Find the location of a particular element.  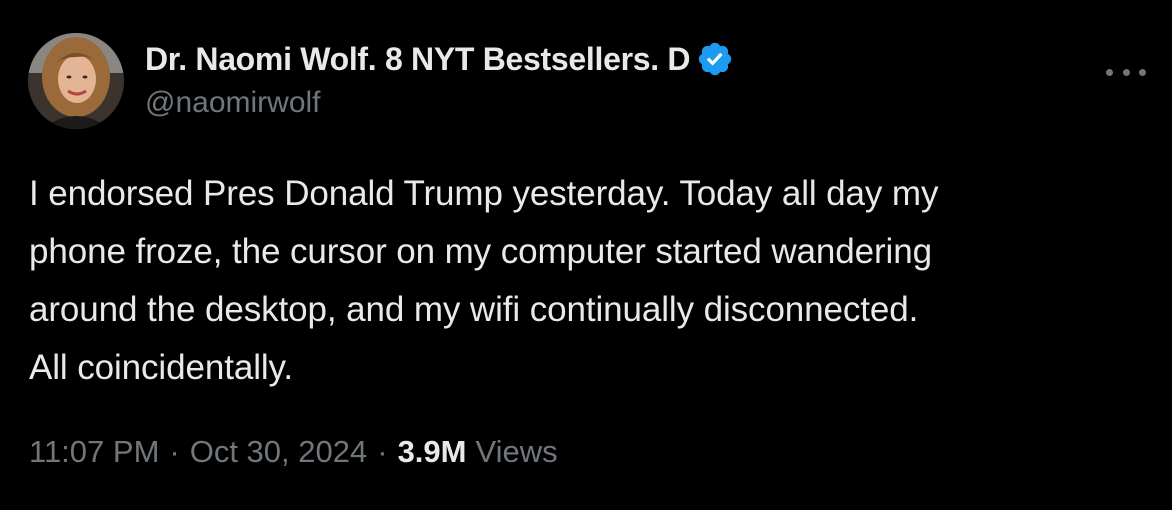

views-count: 3.9M is located at coordinates (432, 452).